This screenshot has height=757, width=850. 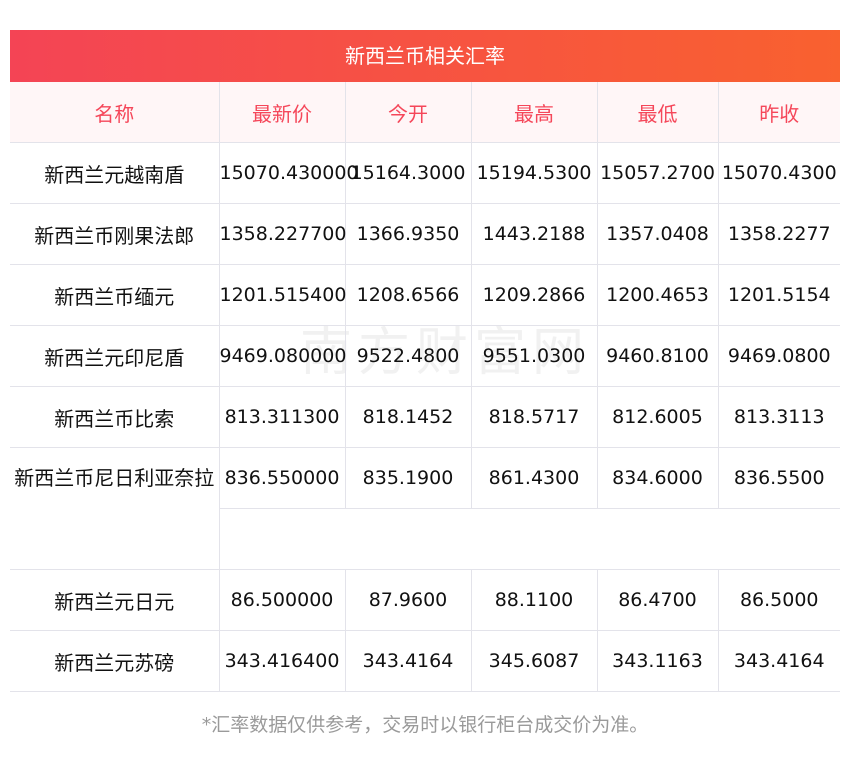 I want to click on rate-cell: 86.500000, so click(x=282, y=600).